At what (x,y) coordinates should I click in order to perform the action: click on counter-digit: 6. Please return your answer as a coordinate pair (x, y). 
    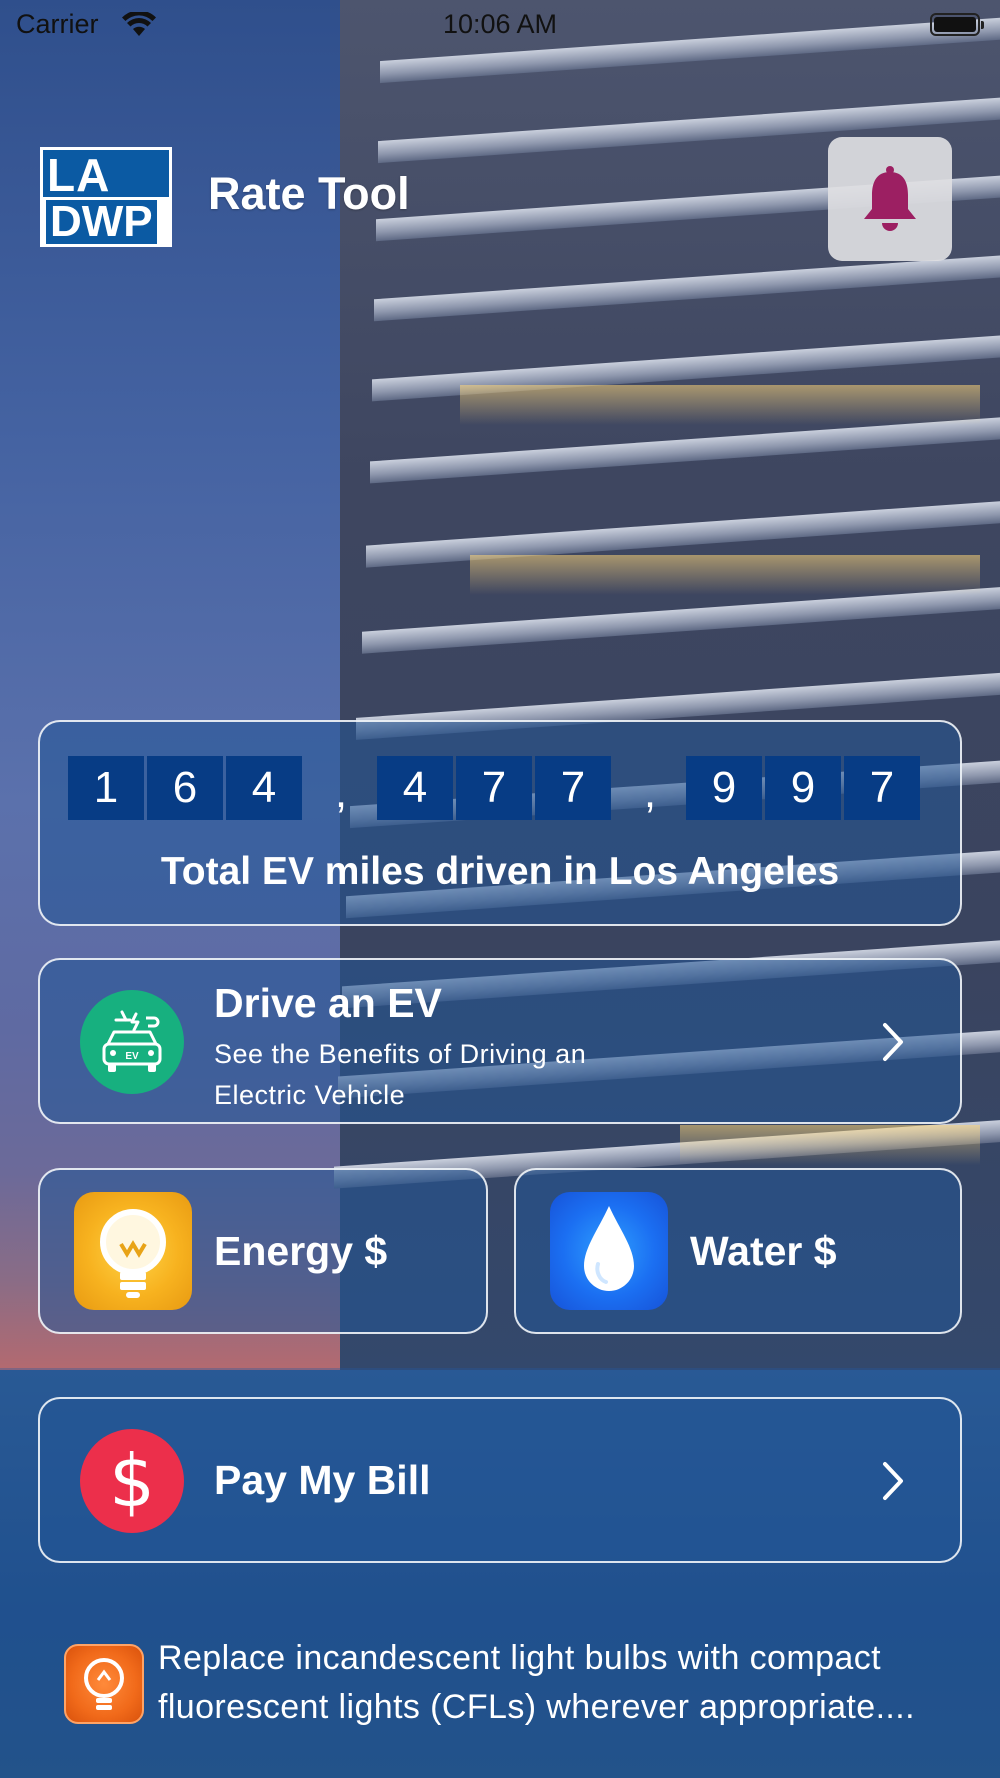
    Looking at the image, I should click on (185, 788).